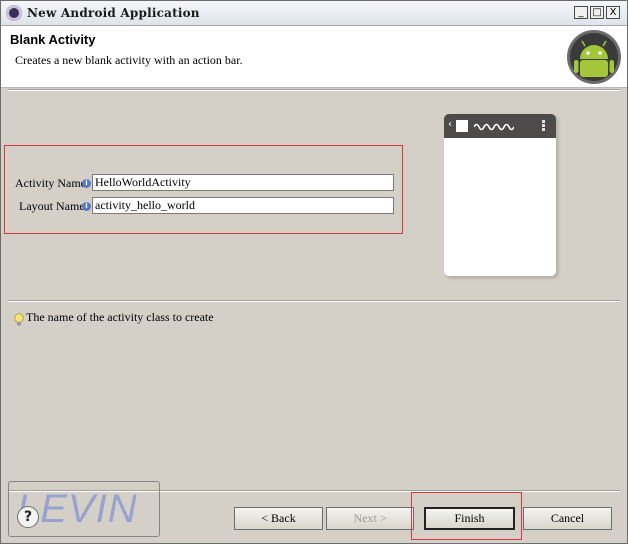  Describe the element at coordinates (543, 126) in the screenshot. I see `preview-overflow-icon` at that location.